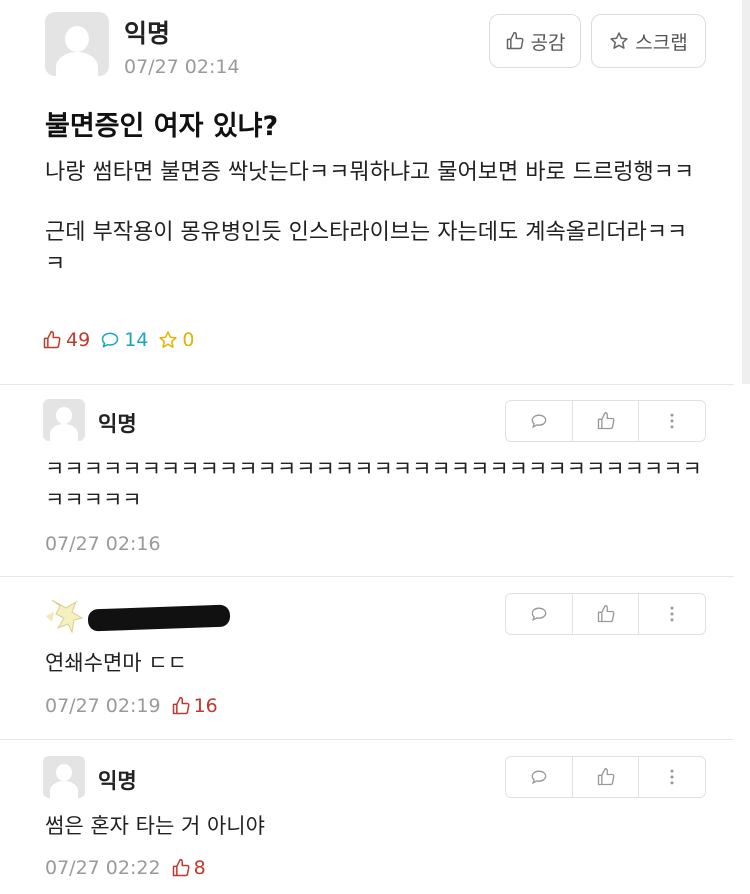 This screenshot has width=750, height=894. What do you see at coordinates (155, 826) in the screenshot?
I see `comment-text: 썸은 혼자 타는 거 아니야` at bounding box center [155, 826].